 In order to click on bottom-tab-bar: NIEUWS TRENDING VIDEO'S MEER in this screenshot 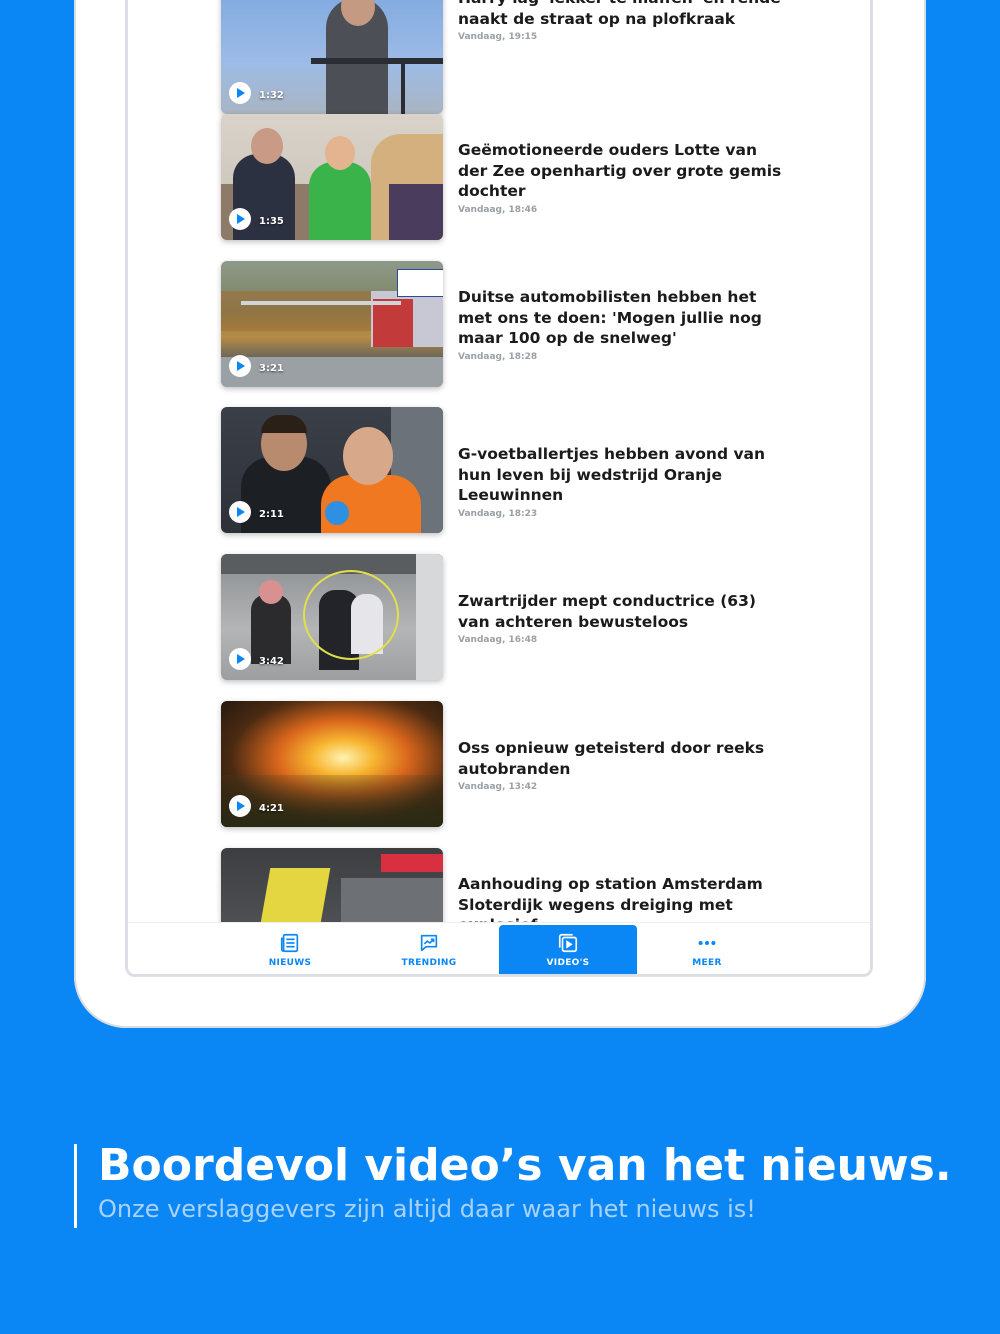, I will do `click(499, 948)`.